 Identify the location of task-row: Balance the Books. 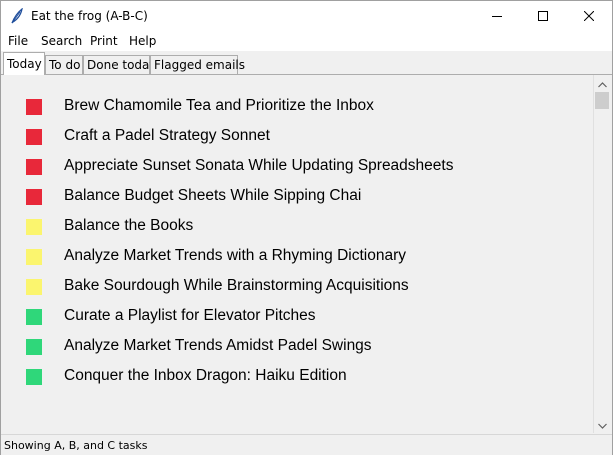
(282, 227).